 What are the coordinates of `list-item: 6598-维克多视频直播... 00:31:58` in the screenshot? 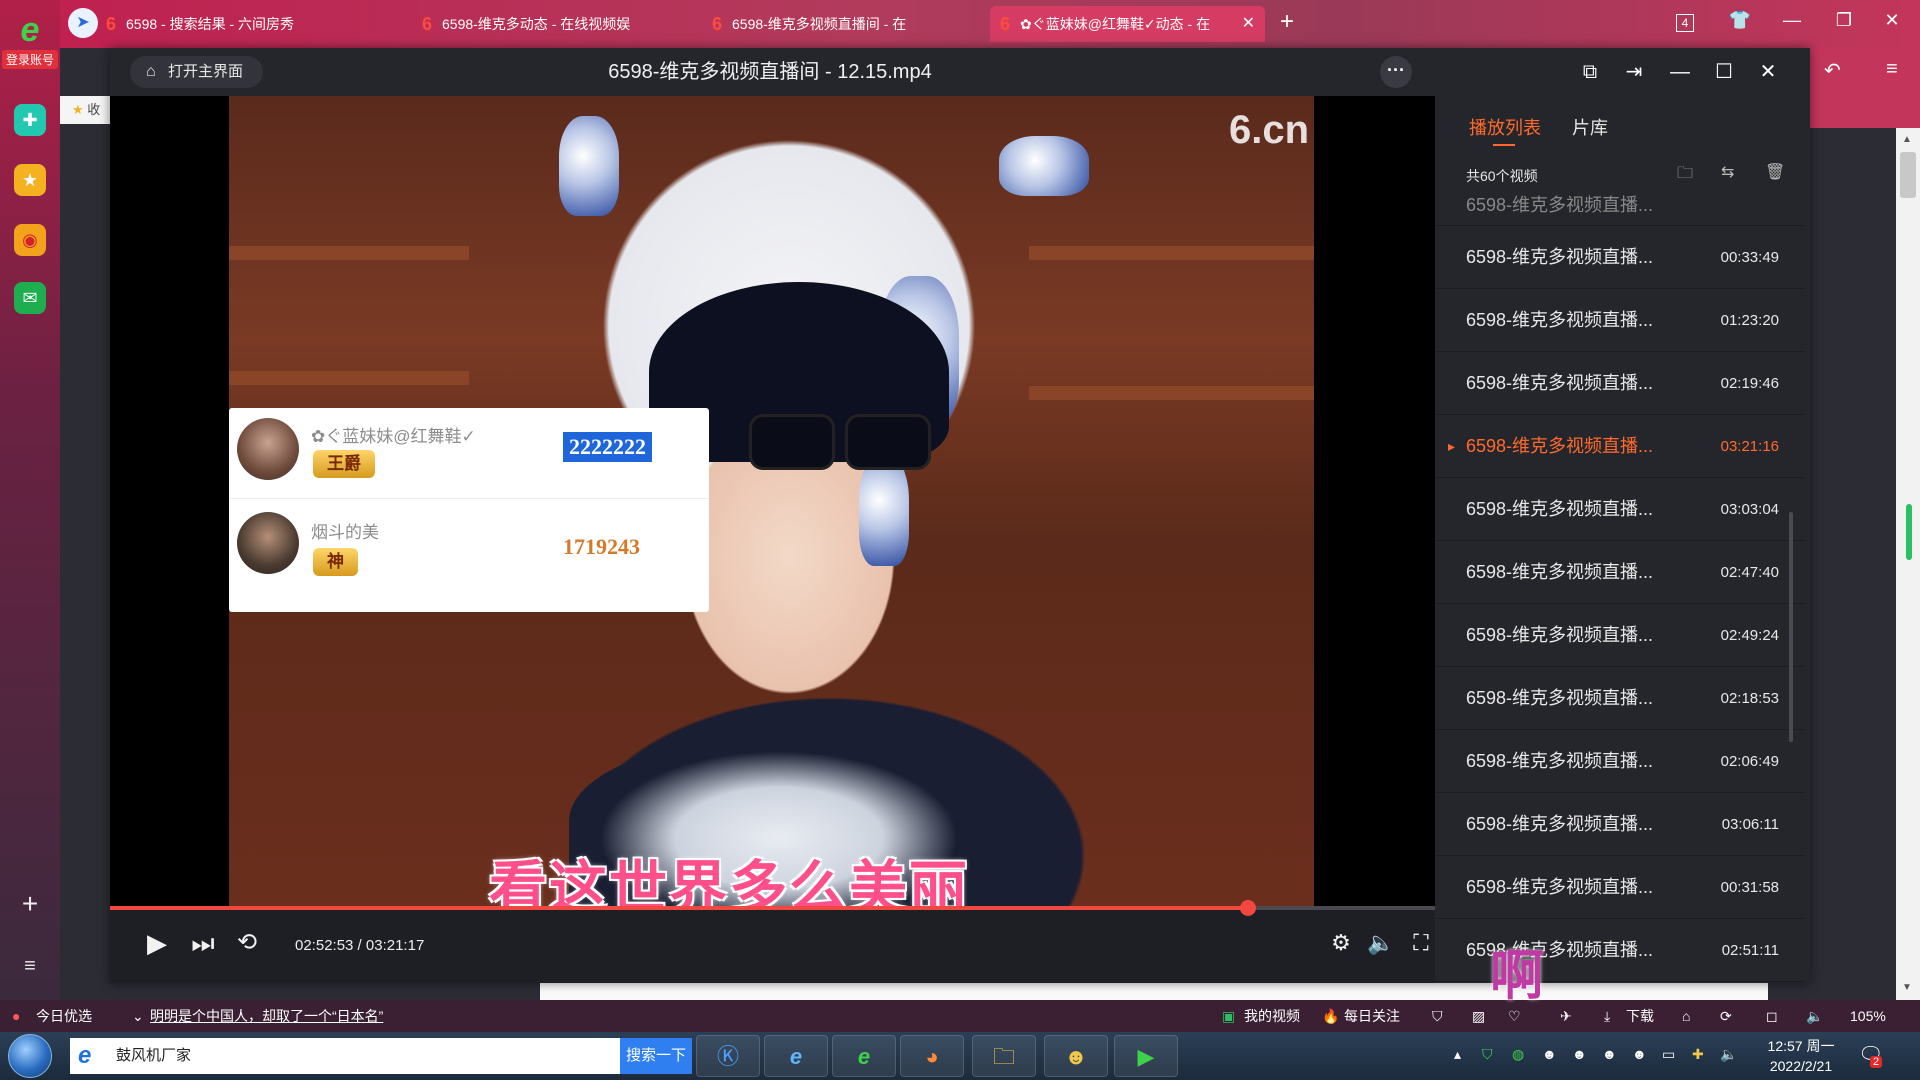 It's located at (1620, 887).